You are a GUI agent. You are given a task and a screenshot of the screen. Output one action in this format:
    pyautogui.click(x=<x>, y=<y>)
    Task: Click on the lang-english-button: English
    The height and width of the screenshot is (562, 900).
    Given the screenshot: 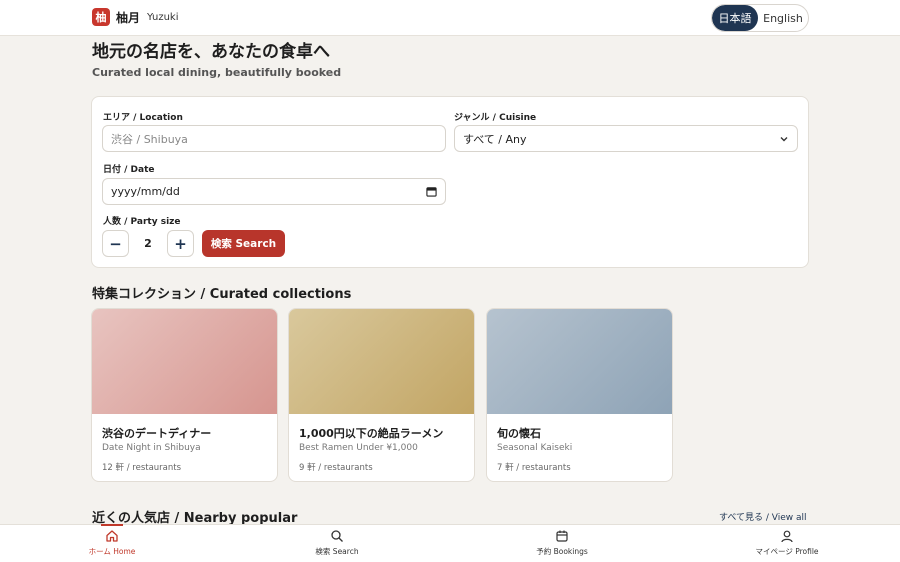 What is the action you would take?
    pyautogui.click(x=783, y=18)
    